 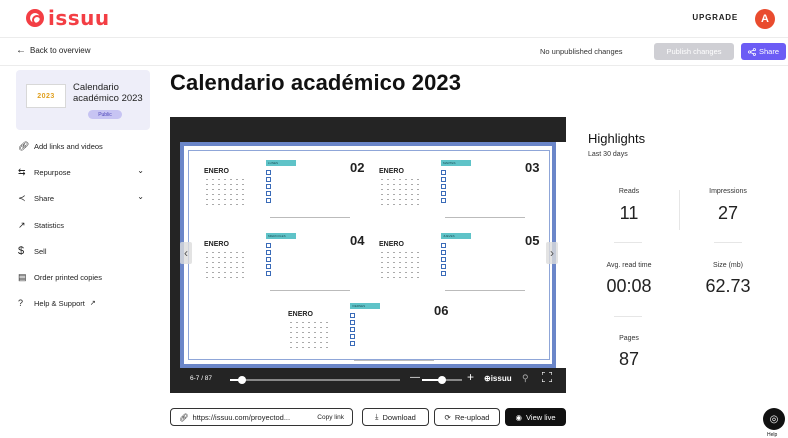 I want to click on stat-label-reads: Reads, so click(x=629, y=191).